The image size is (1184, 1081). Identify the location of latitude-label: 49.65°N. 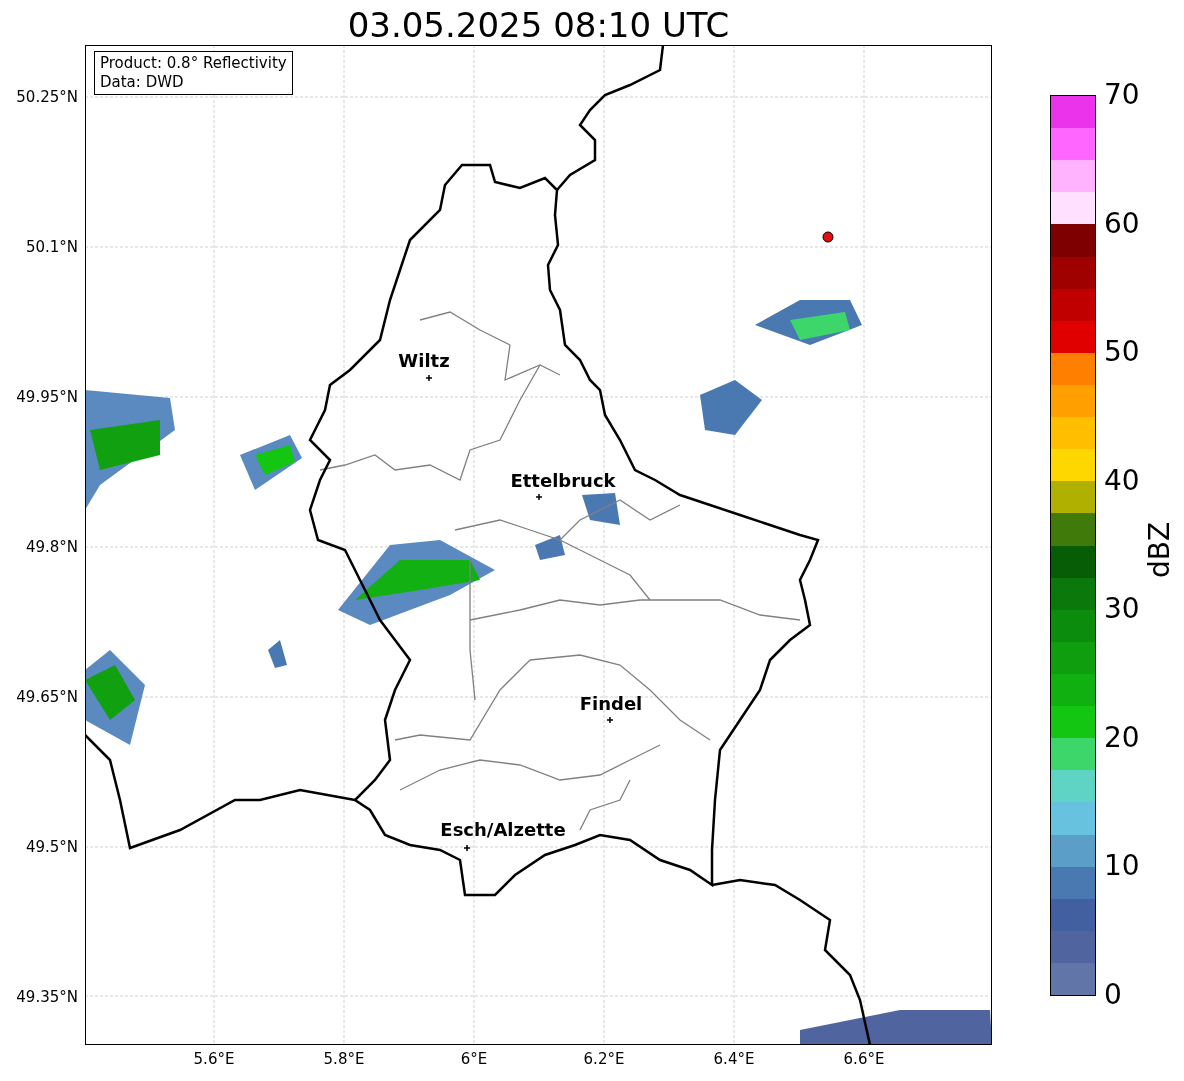
(47, 697).